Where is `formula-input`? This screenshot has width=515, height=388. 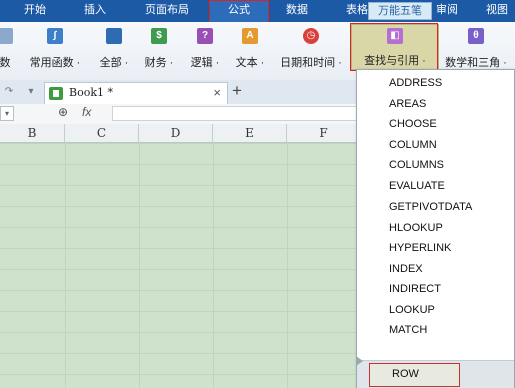
formula-input is located at coordinates (237, 113).